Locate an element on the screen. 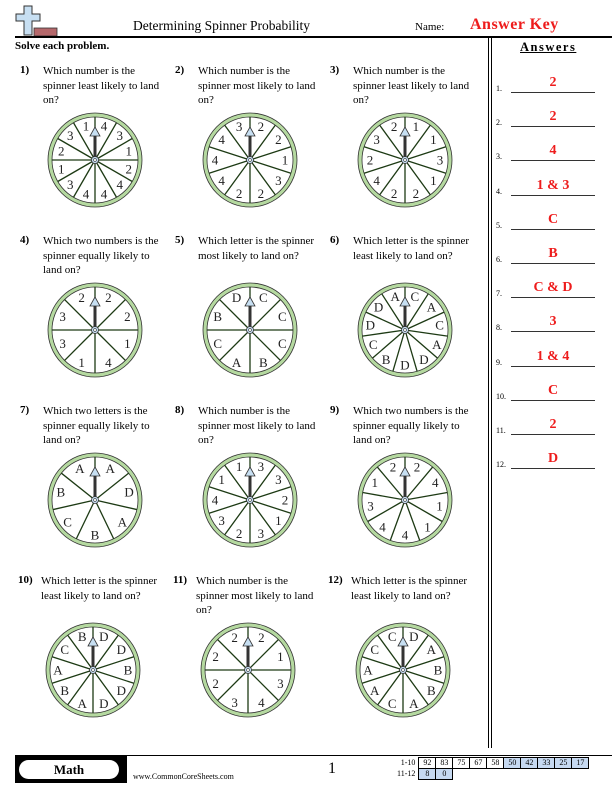 The height and width of the screenshot is (792, 612). answer-key-label: Answer Key is located at coordinates (514, 24).